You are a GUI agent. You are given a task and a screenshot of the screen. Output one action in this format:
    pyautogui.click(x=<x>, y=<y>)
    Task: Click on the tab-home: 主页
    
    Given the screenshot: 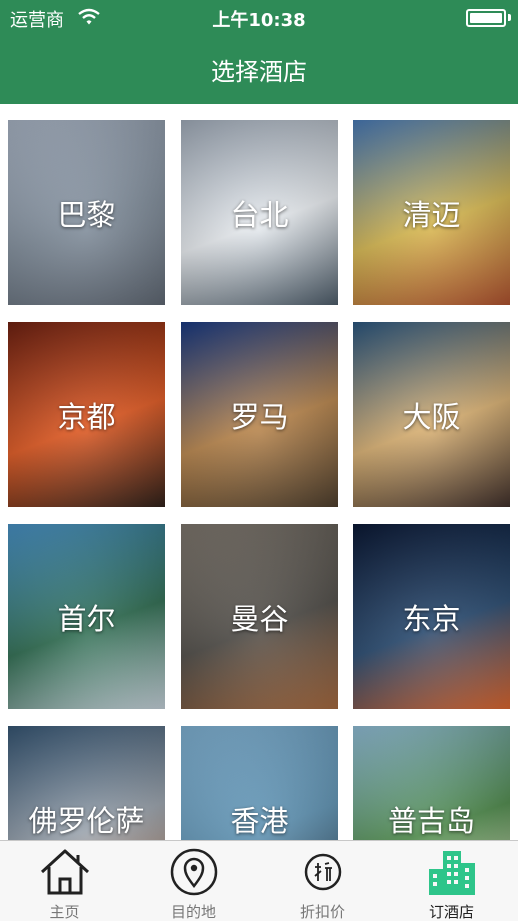 What is the action you would take?
    pyautogui.click(x=64, y=881)
    